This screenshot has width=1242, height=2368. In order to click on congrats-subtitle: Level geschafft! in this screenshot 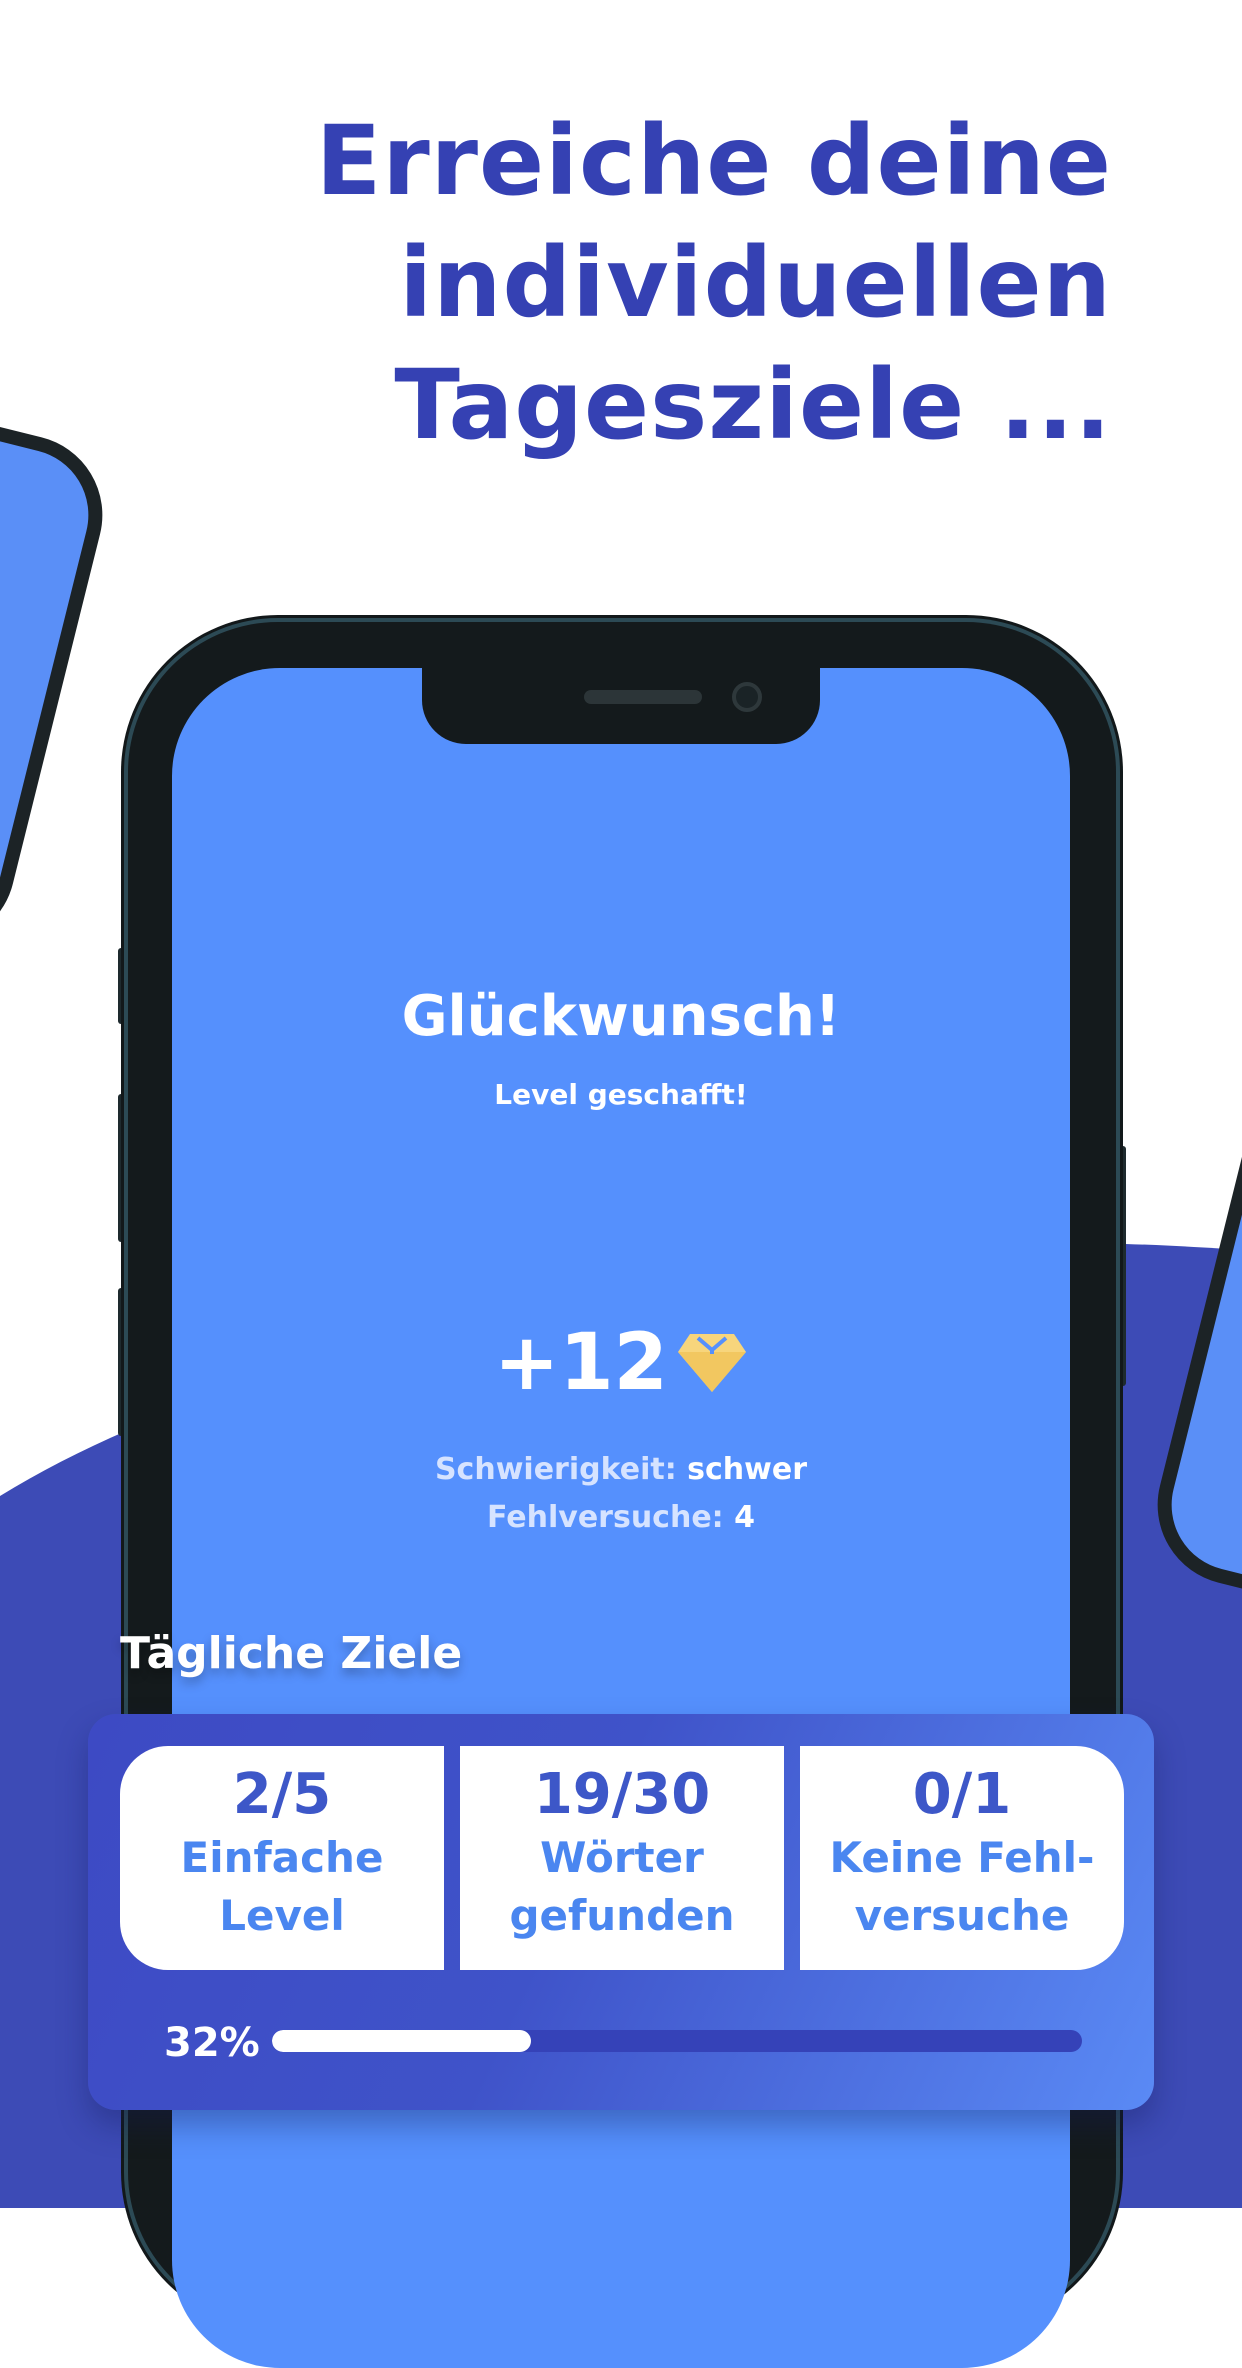, I will do `click(621, 1094)`.